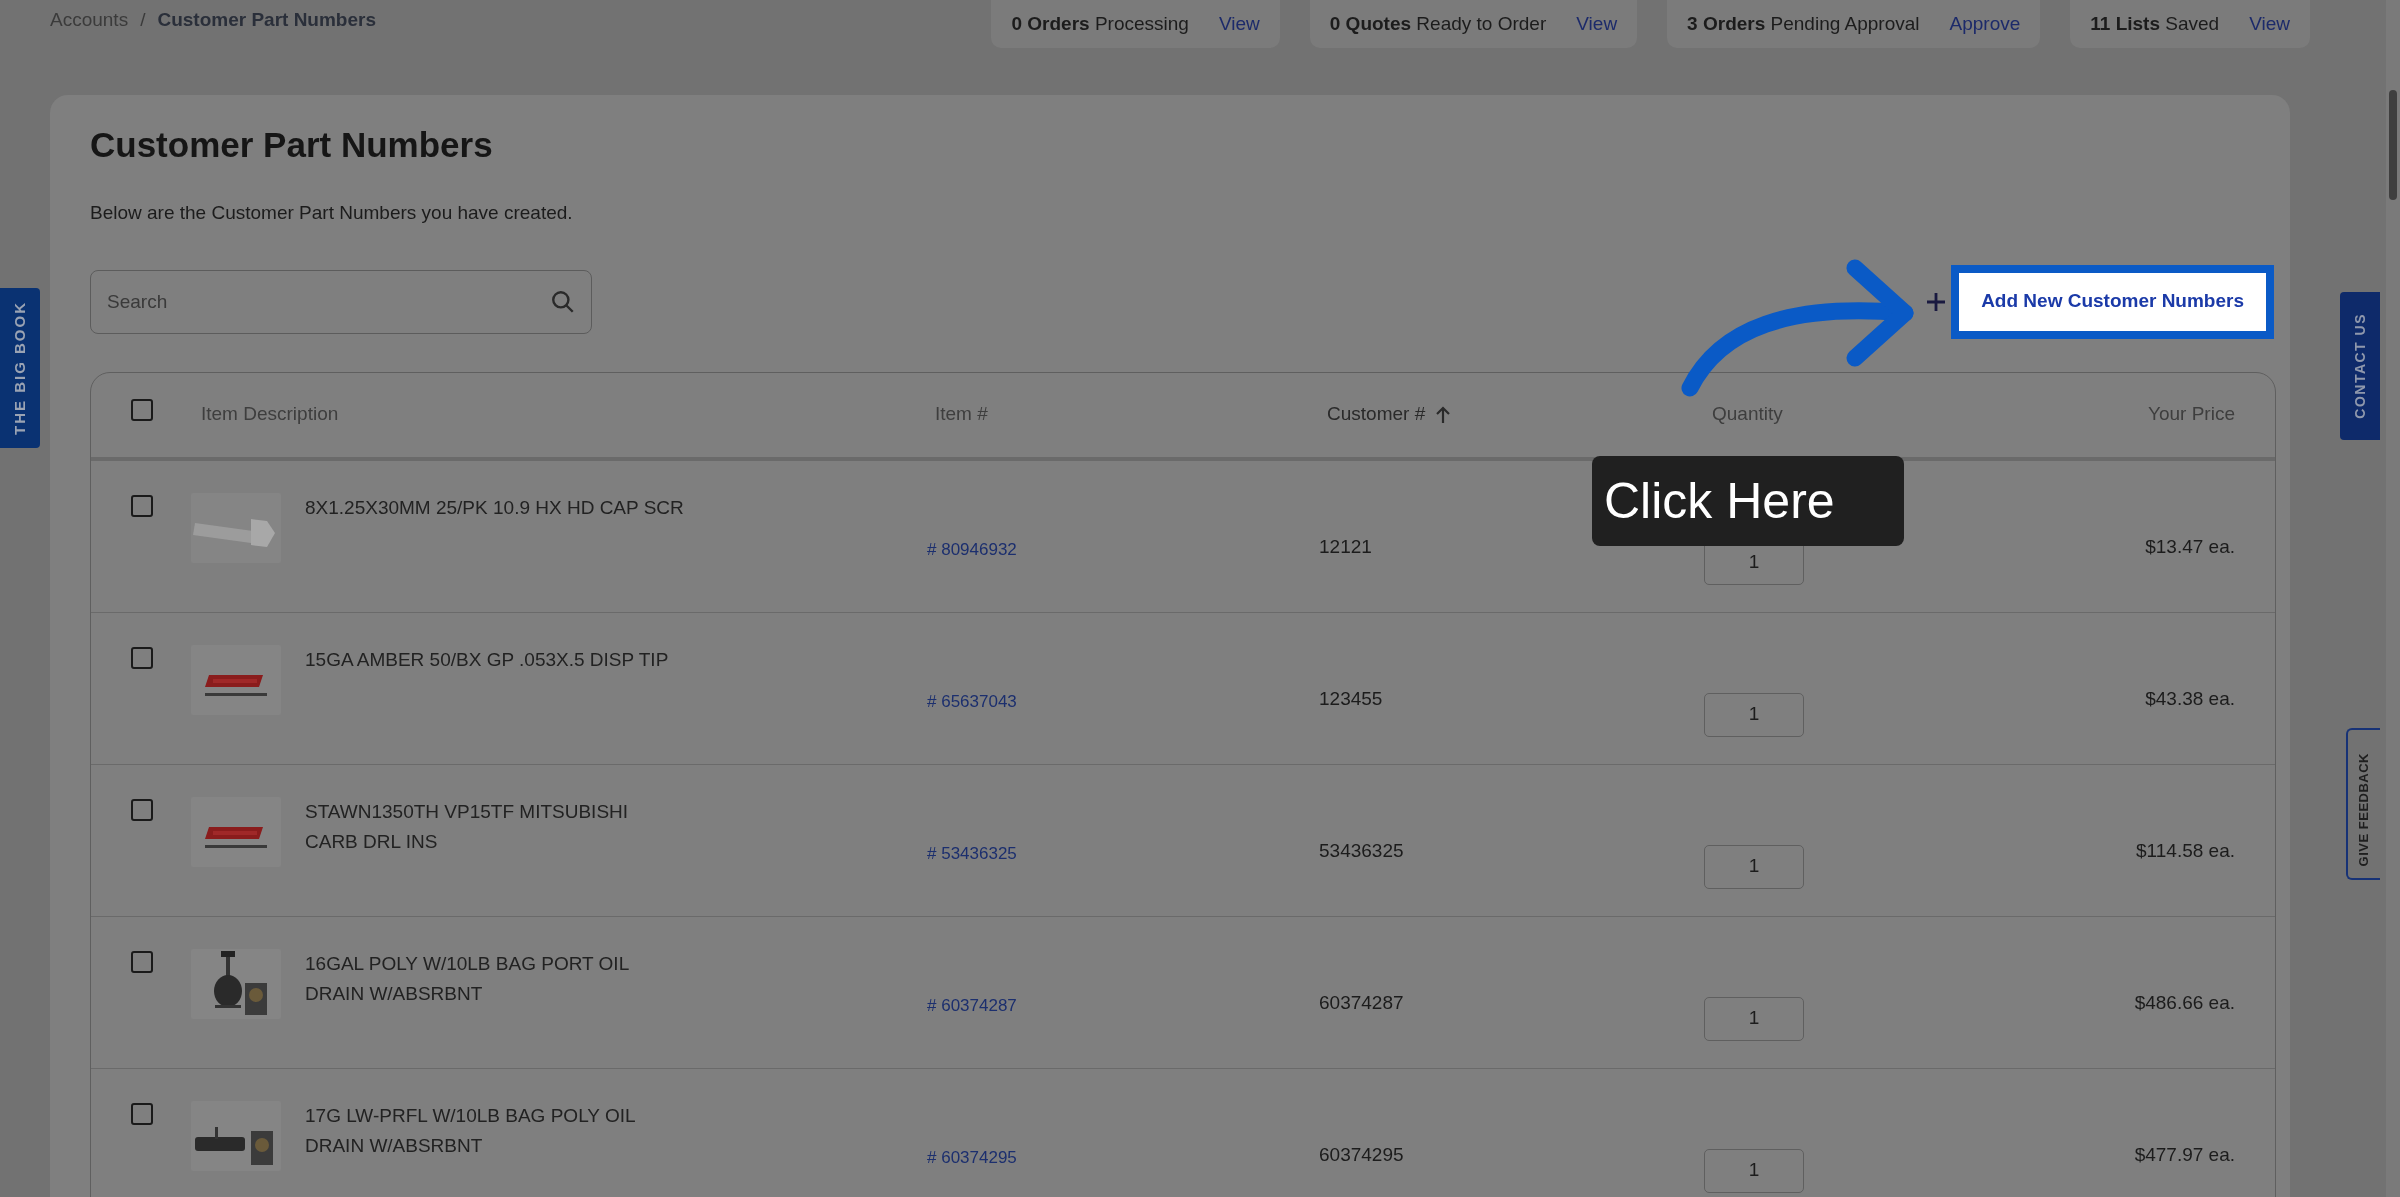 The width and height of the screenshot is (2400, 1197). I want to click on customer-number: 12121, so click(1345, 546).